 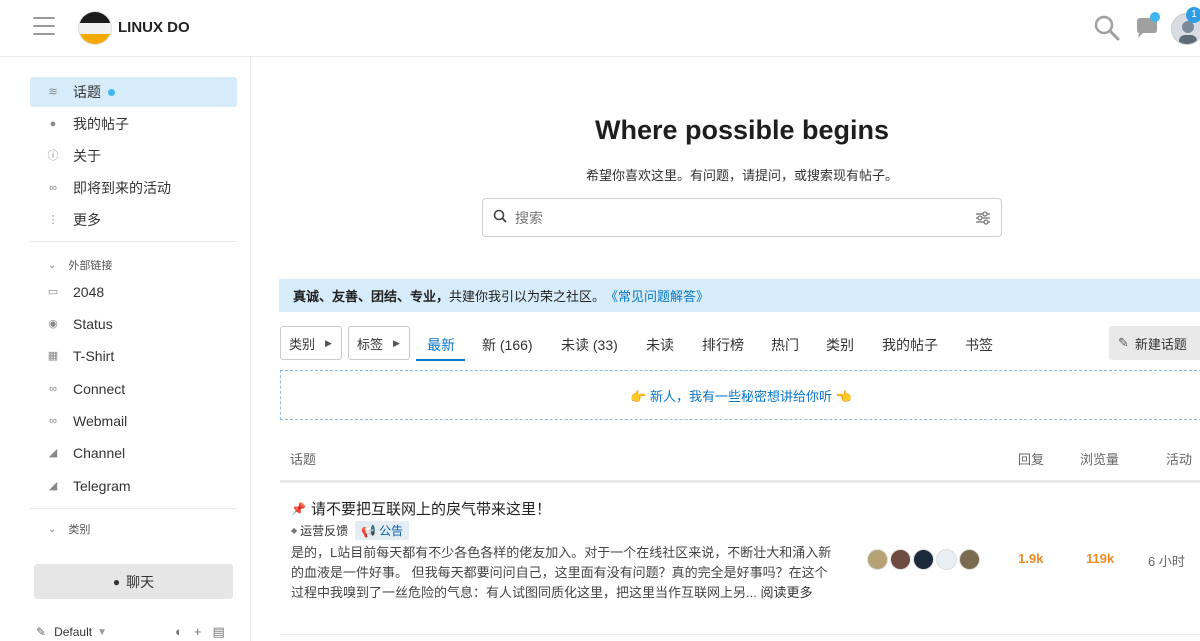 I want to click on brush-icon: ✎, so click(x=41, y=632).